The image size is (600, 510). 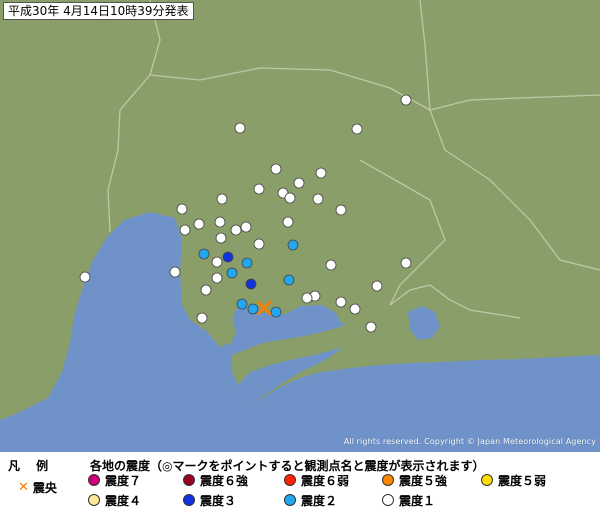 I want to click on legend-label: 震度１, so click(x=417, y=500).